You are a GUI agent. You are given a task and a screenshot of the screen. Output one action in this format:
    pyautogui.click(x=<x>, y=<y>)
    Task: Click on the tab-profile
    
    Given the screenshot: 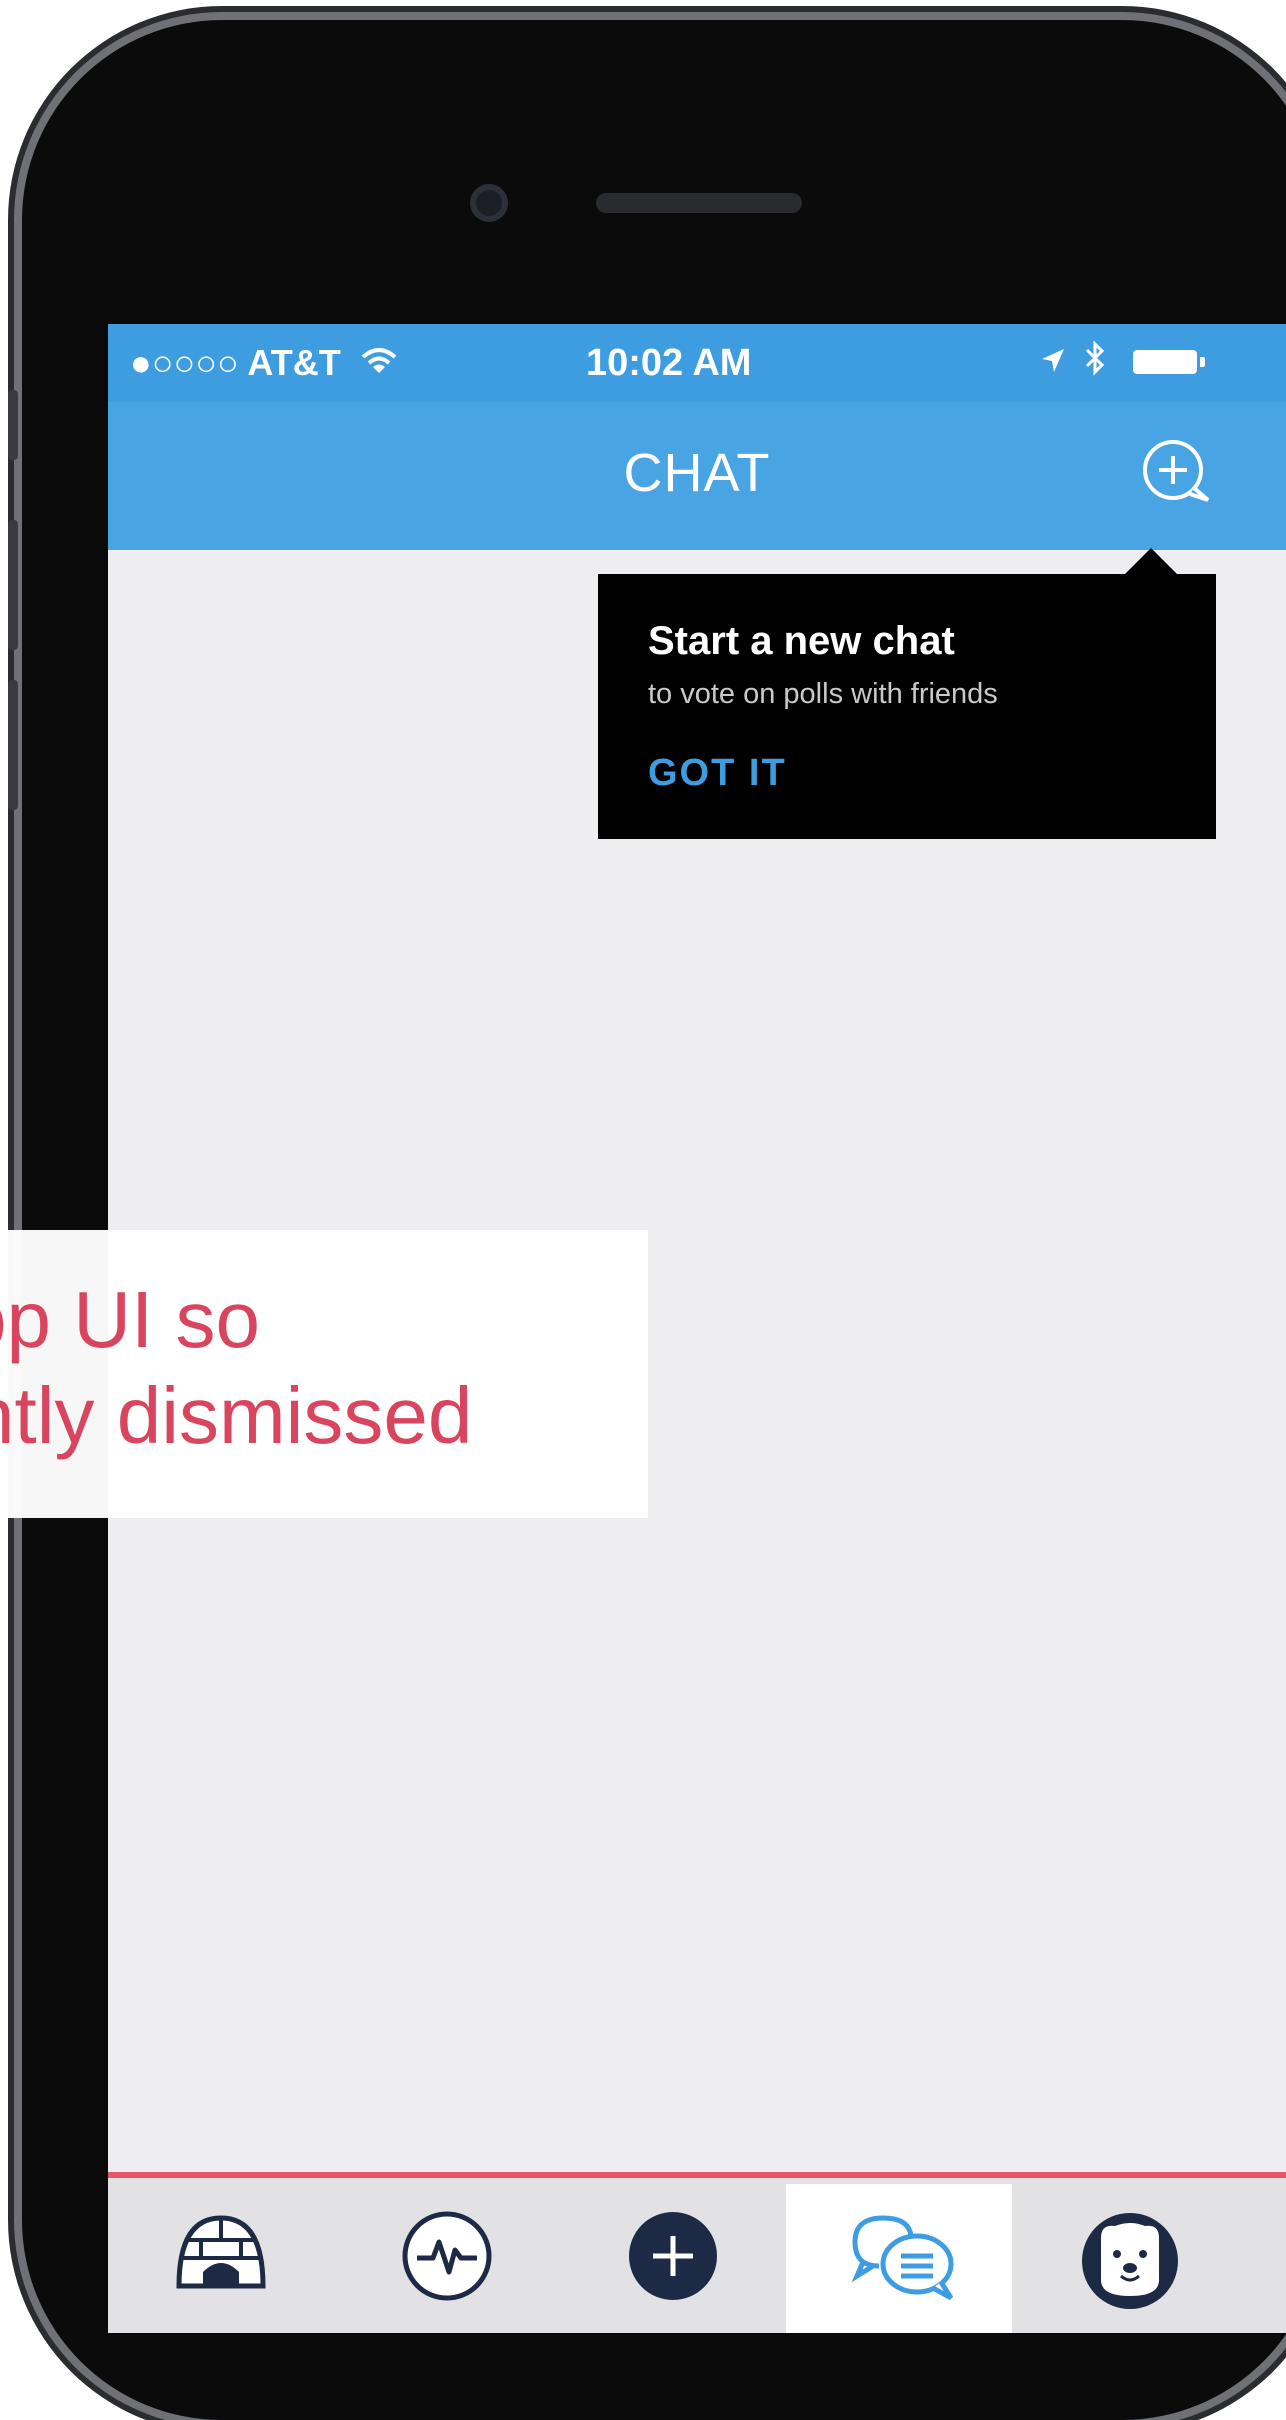 What is the action you would take?
    pyautogui.click(x=1125, y=2258)
    